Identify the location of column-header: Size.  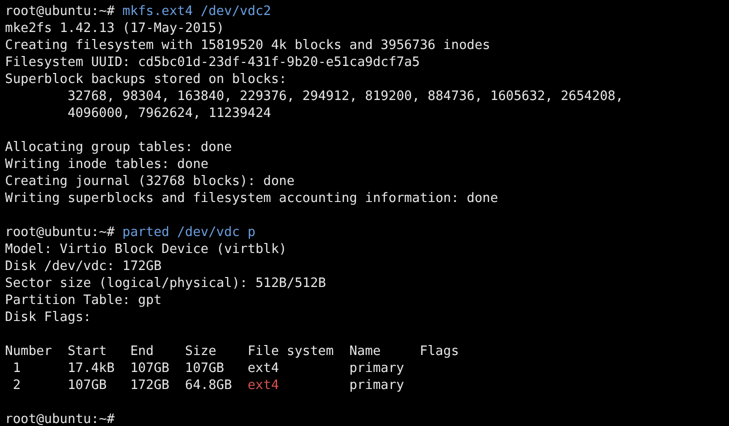
(200, 351).